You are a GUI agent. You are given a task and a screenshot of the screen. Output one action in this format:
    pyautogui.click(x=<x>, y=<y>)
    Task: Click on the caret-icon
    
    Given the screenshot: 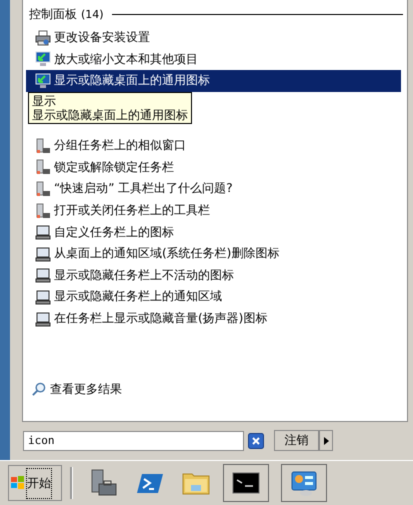 What is the action you would take?
    pyautogui.click(x=326, y=440)
    